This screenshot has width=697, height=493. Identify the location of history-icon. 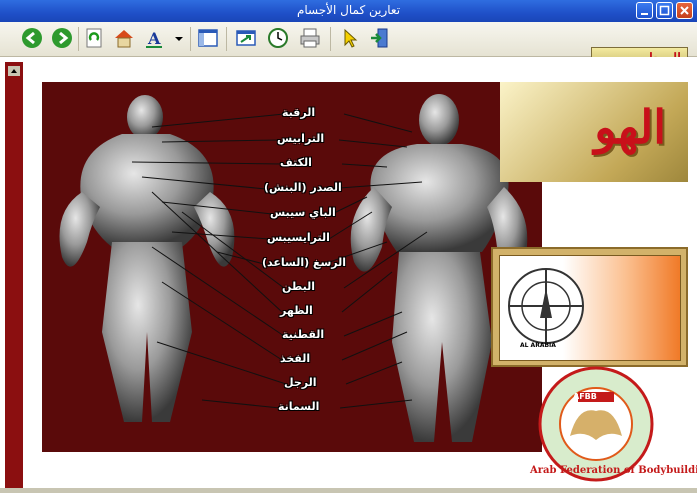
(278, 38).